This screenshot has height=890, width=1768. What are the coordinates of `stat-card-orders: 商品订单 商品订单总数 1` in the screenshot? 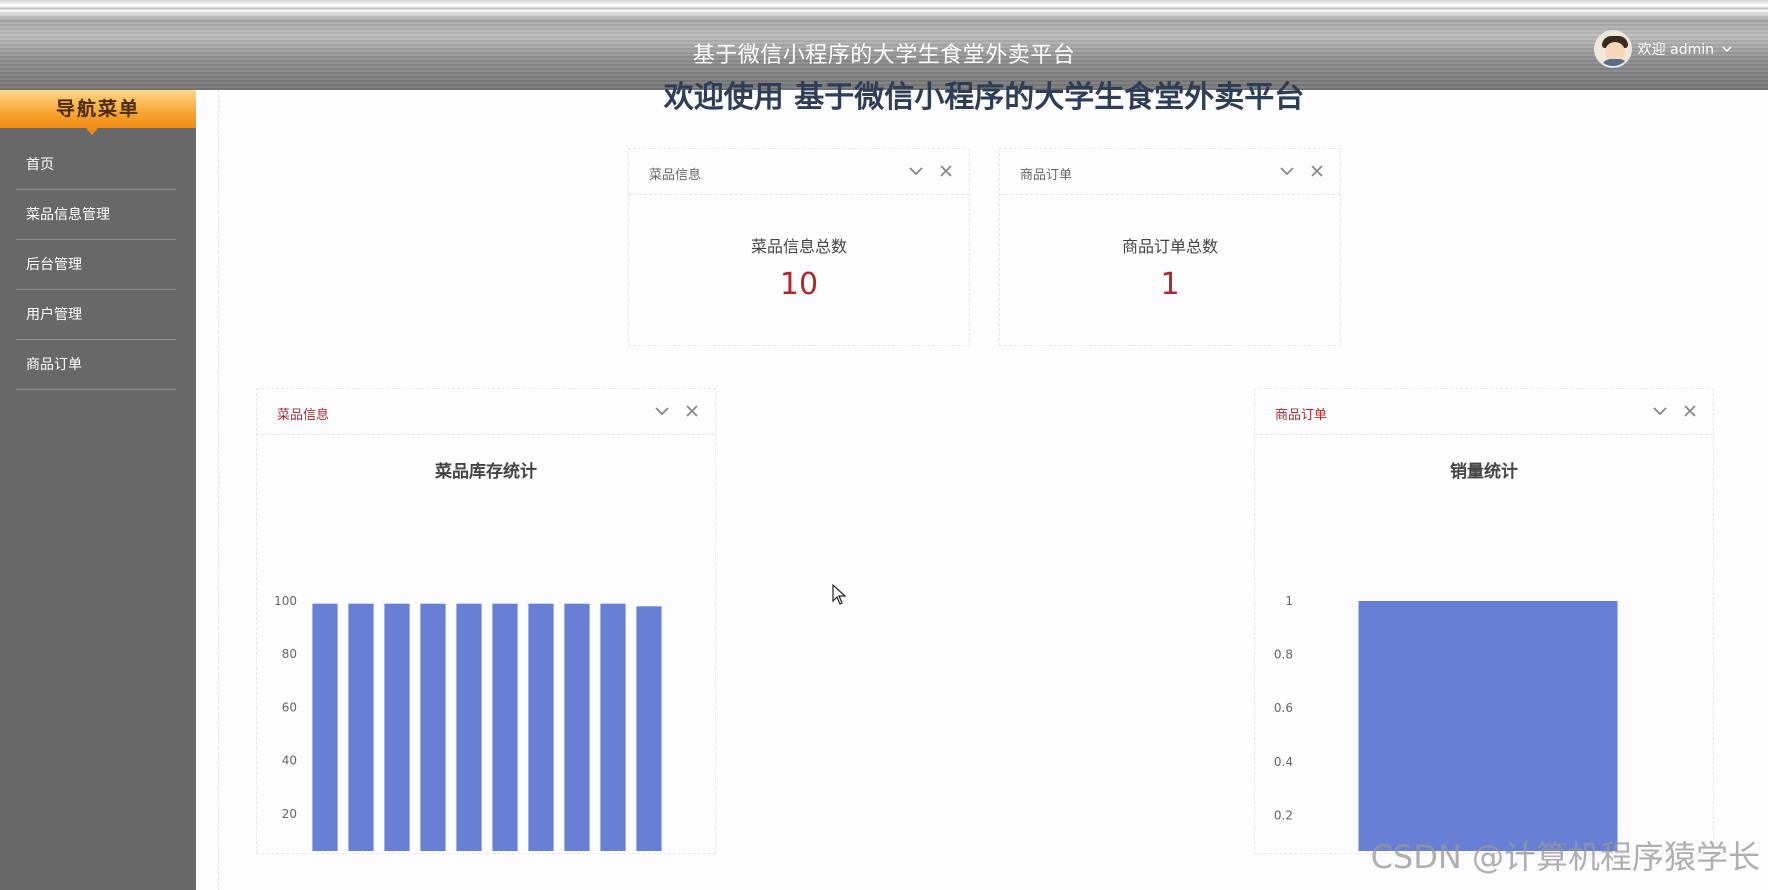 It's located at (1170, 247).